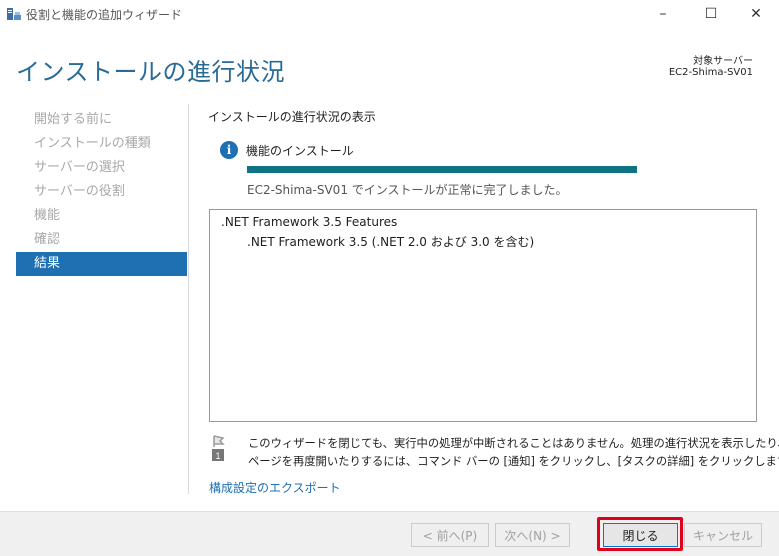 Image resolution: width=779 pixels, height=556 pixels. Describe the element at coordinates (218, 448) in the screenshot. I see `flag-notification-icon: 1` at that location.